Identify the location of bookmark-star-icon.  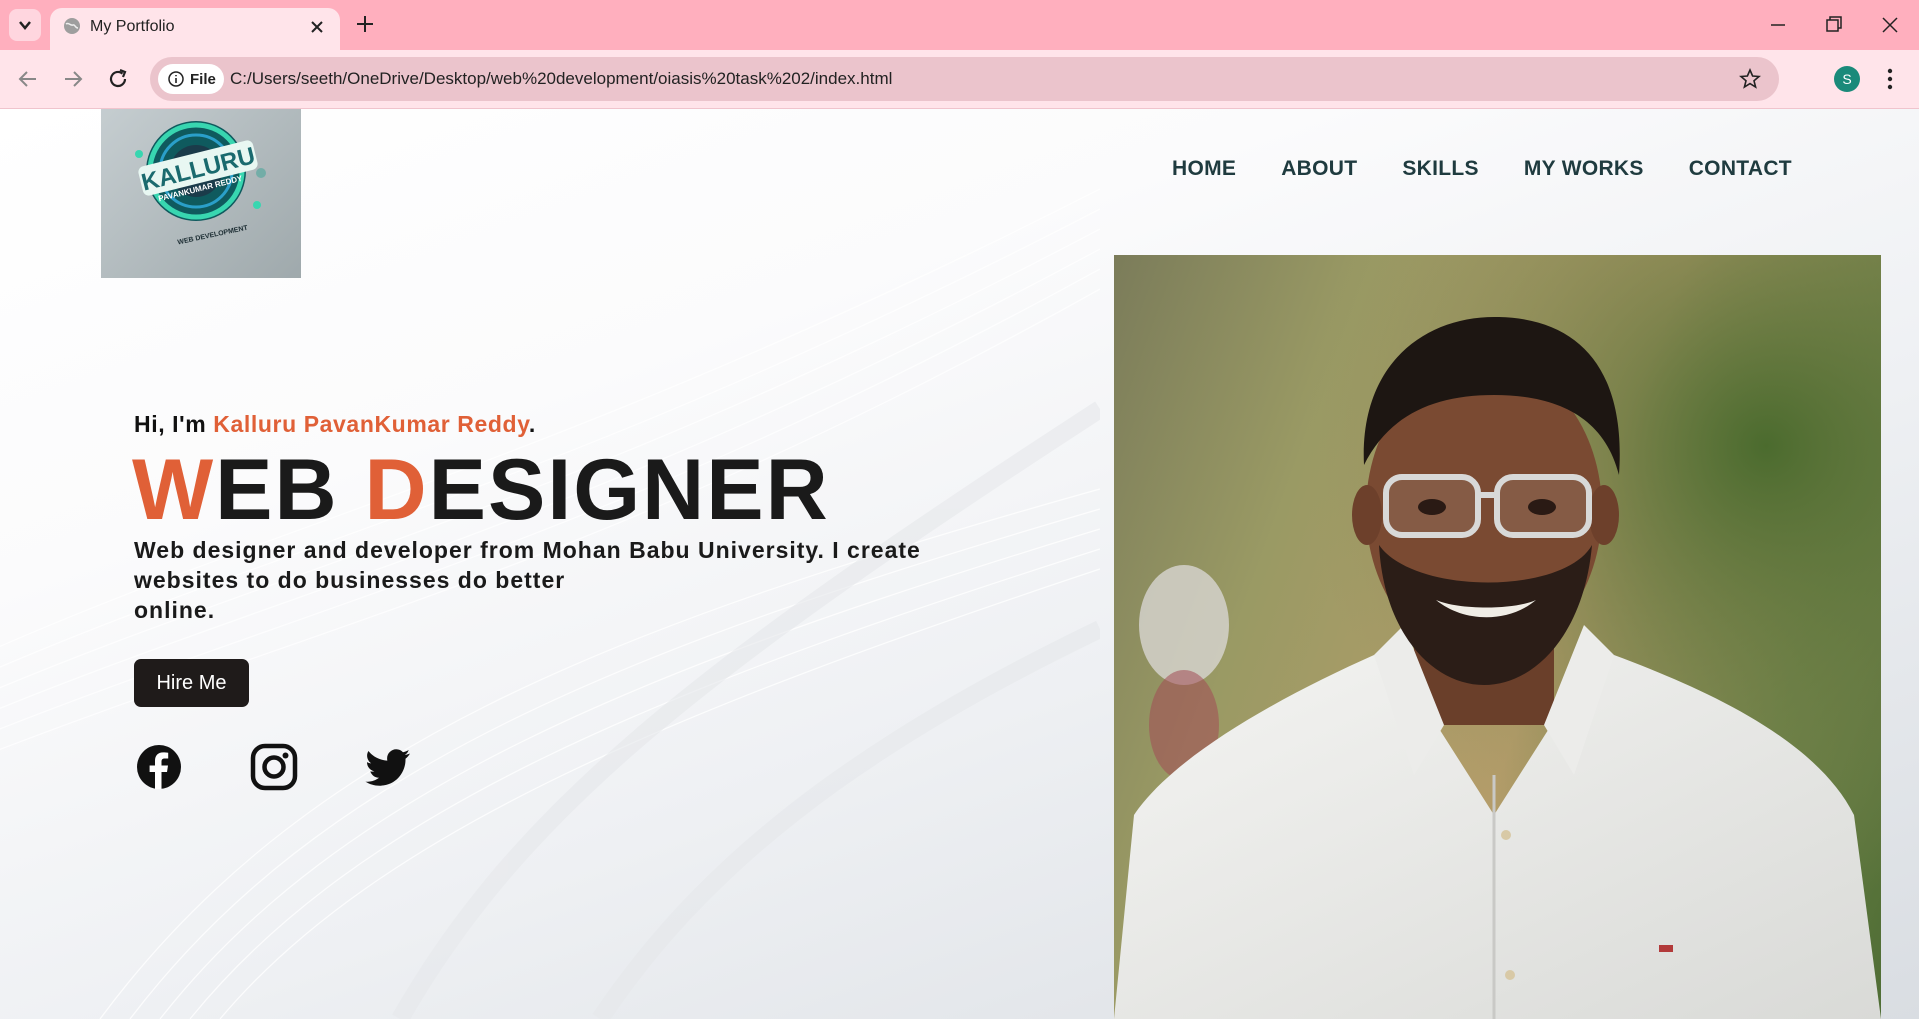
(1750, 79).